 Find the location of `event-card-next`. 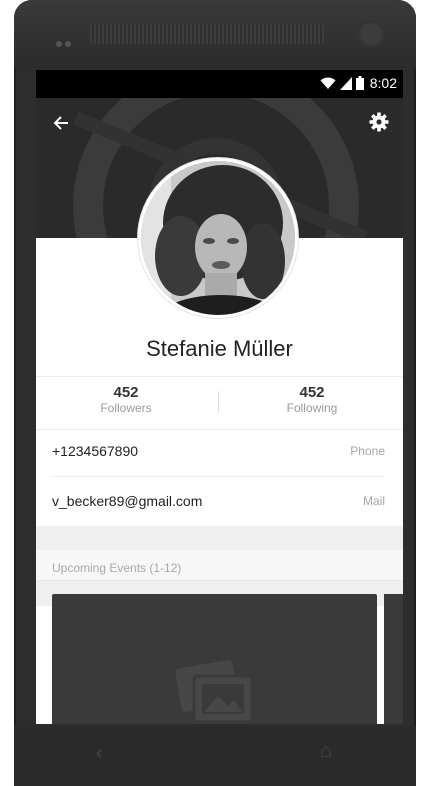

event-card-next is located at coordinates (393, 659).